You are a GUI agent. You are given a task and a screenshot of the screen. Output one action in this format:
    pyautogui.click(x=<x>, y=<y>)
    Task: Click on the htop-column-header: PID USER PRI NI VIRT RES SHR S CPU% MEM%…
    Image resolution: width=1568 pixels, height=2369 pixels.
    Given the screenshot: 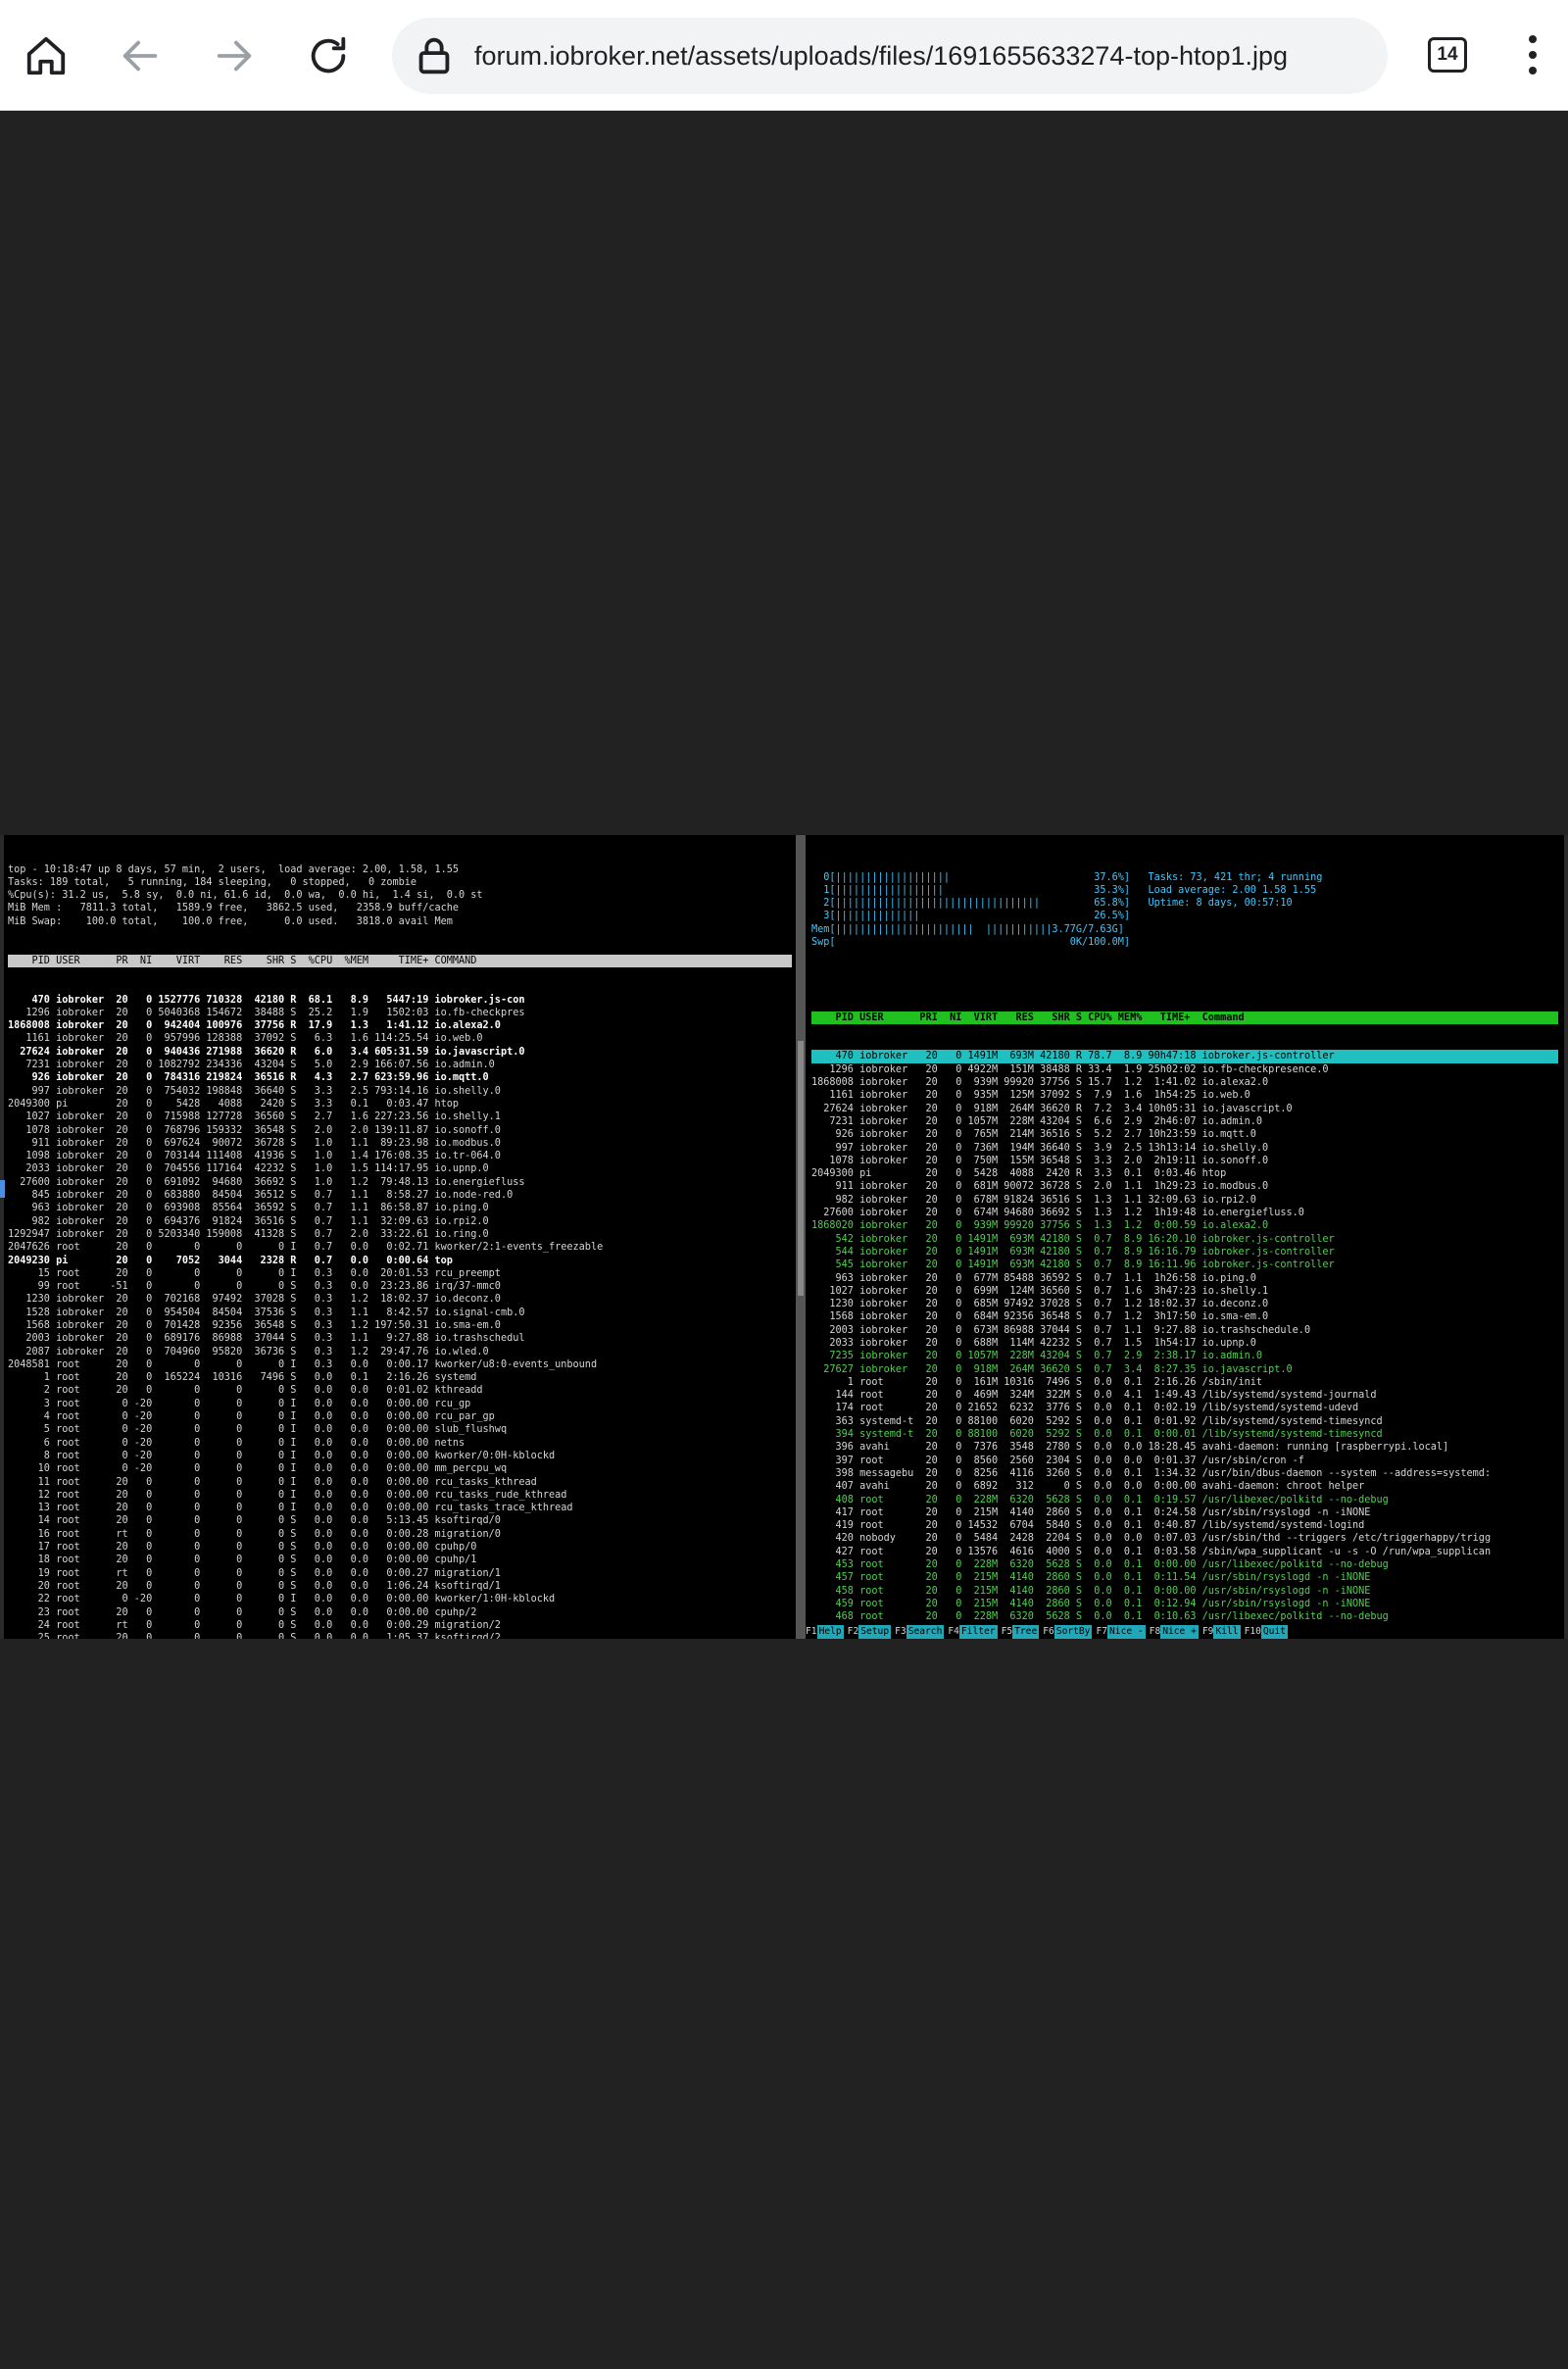 What is the action you would take?
    pyautogui.click(x=1184, y=1017)
    